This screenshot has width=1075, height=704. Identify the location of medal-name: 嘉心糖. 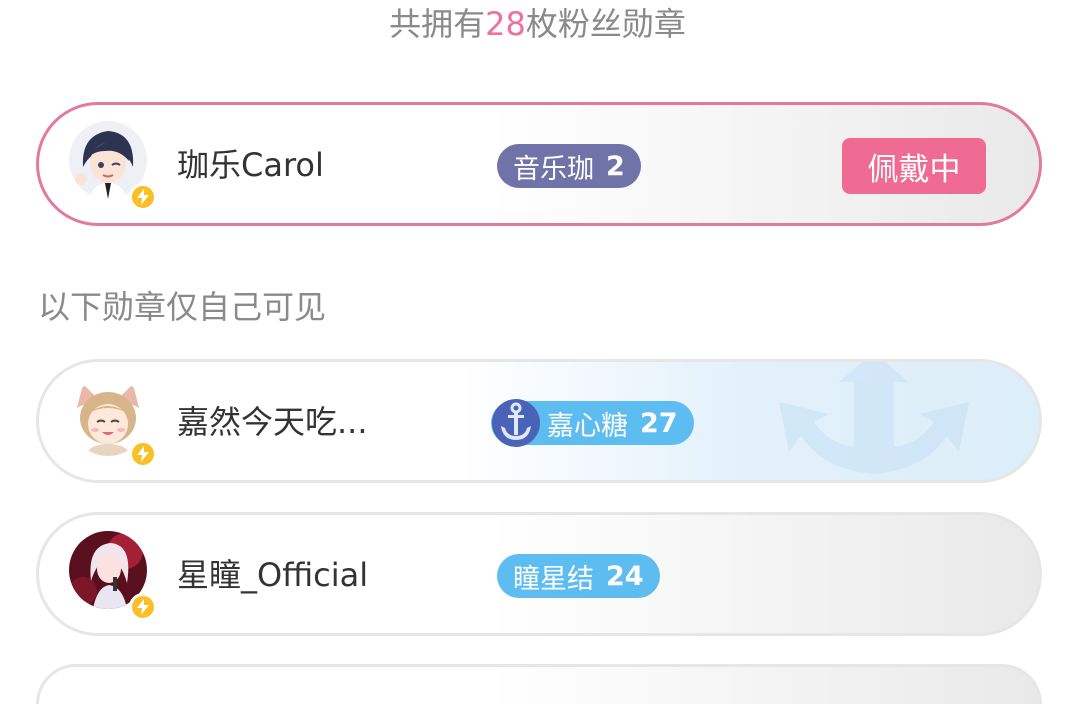
(587, 426).